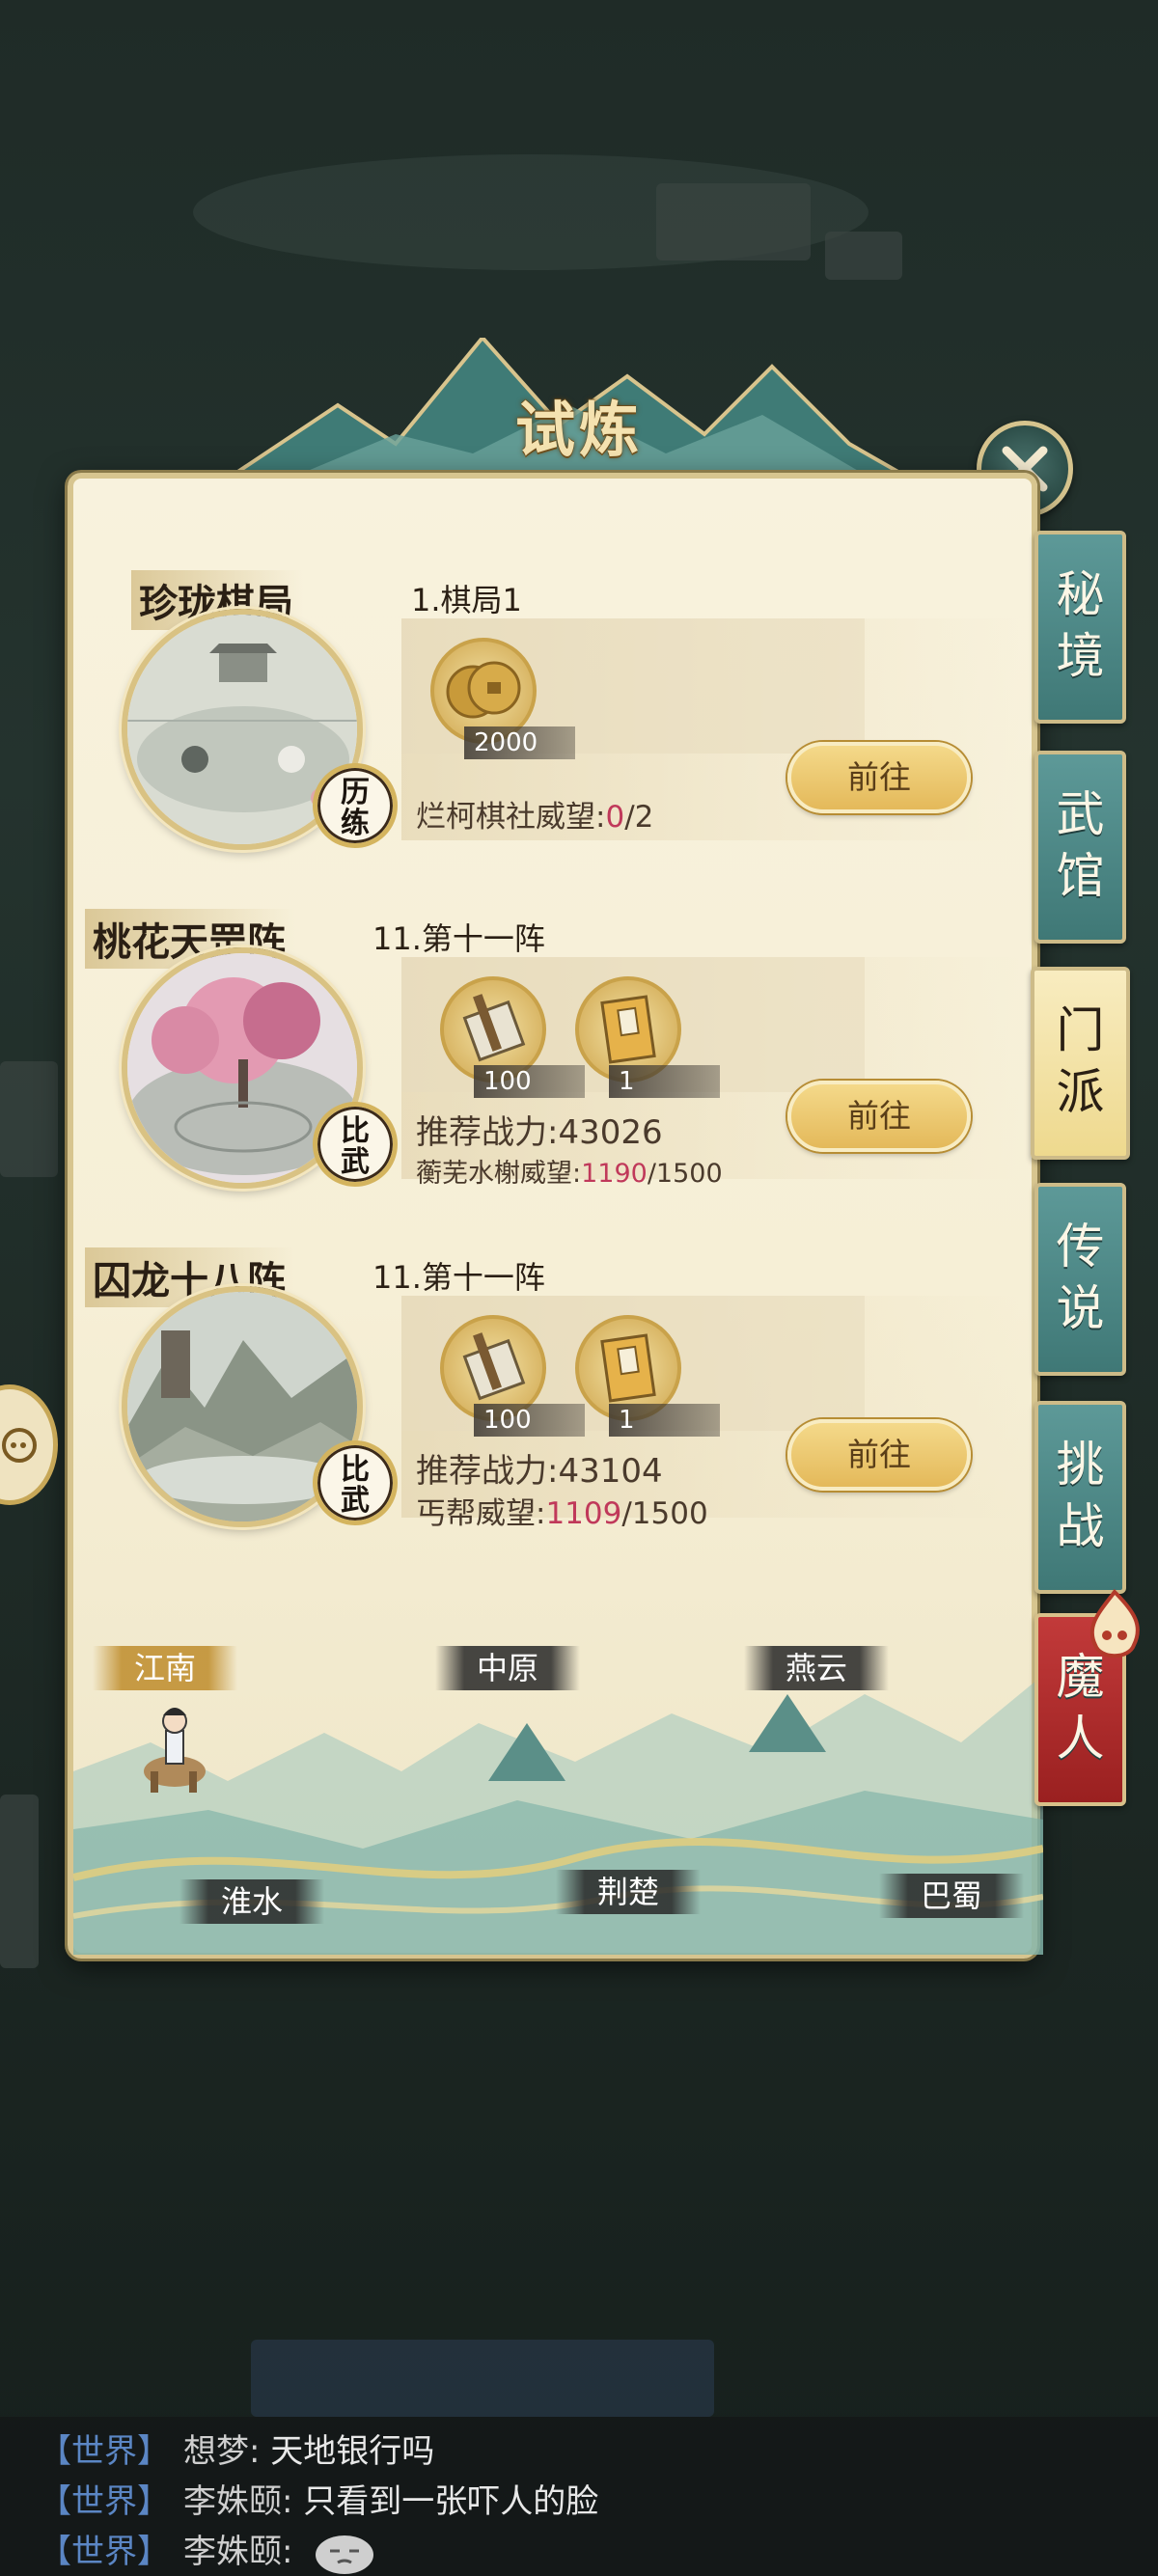  Describe the element at coordinates (251, 1902) in the screenshot. I see `region-huaishui: 淮水` at that location.